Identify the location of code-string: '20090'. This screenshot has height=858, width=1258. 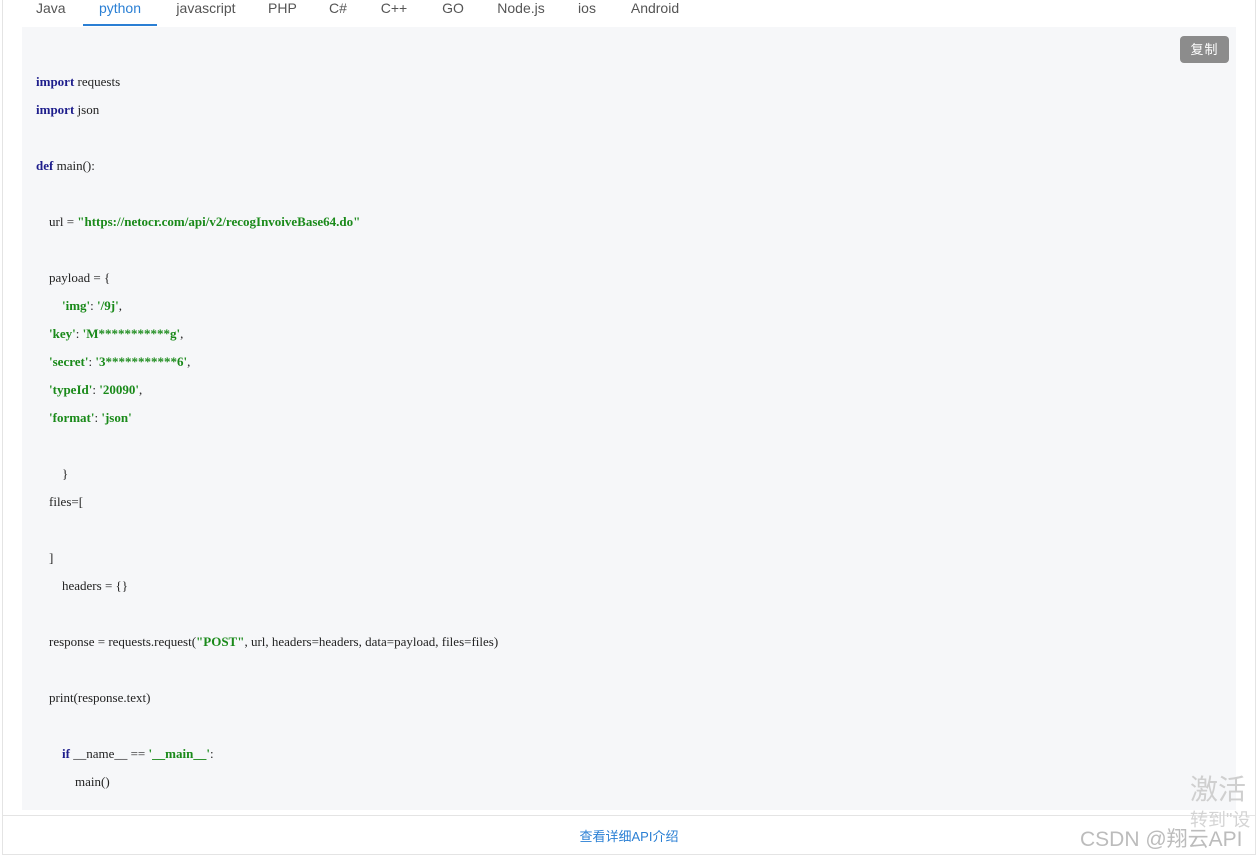
(119, 389).